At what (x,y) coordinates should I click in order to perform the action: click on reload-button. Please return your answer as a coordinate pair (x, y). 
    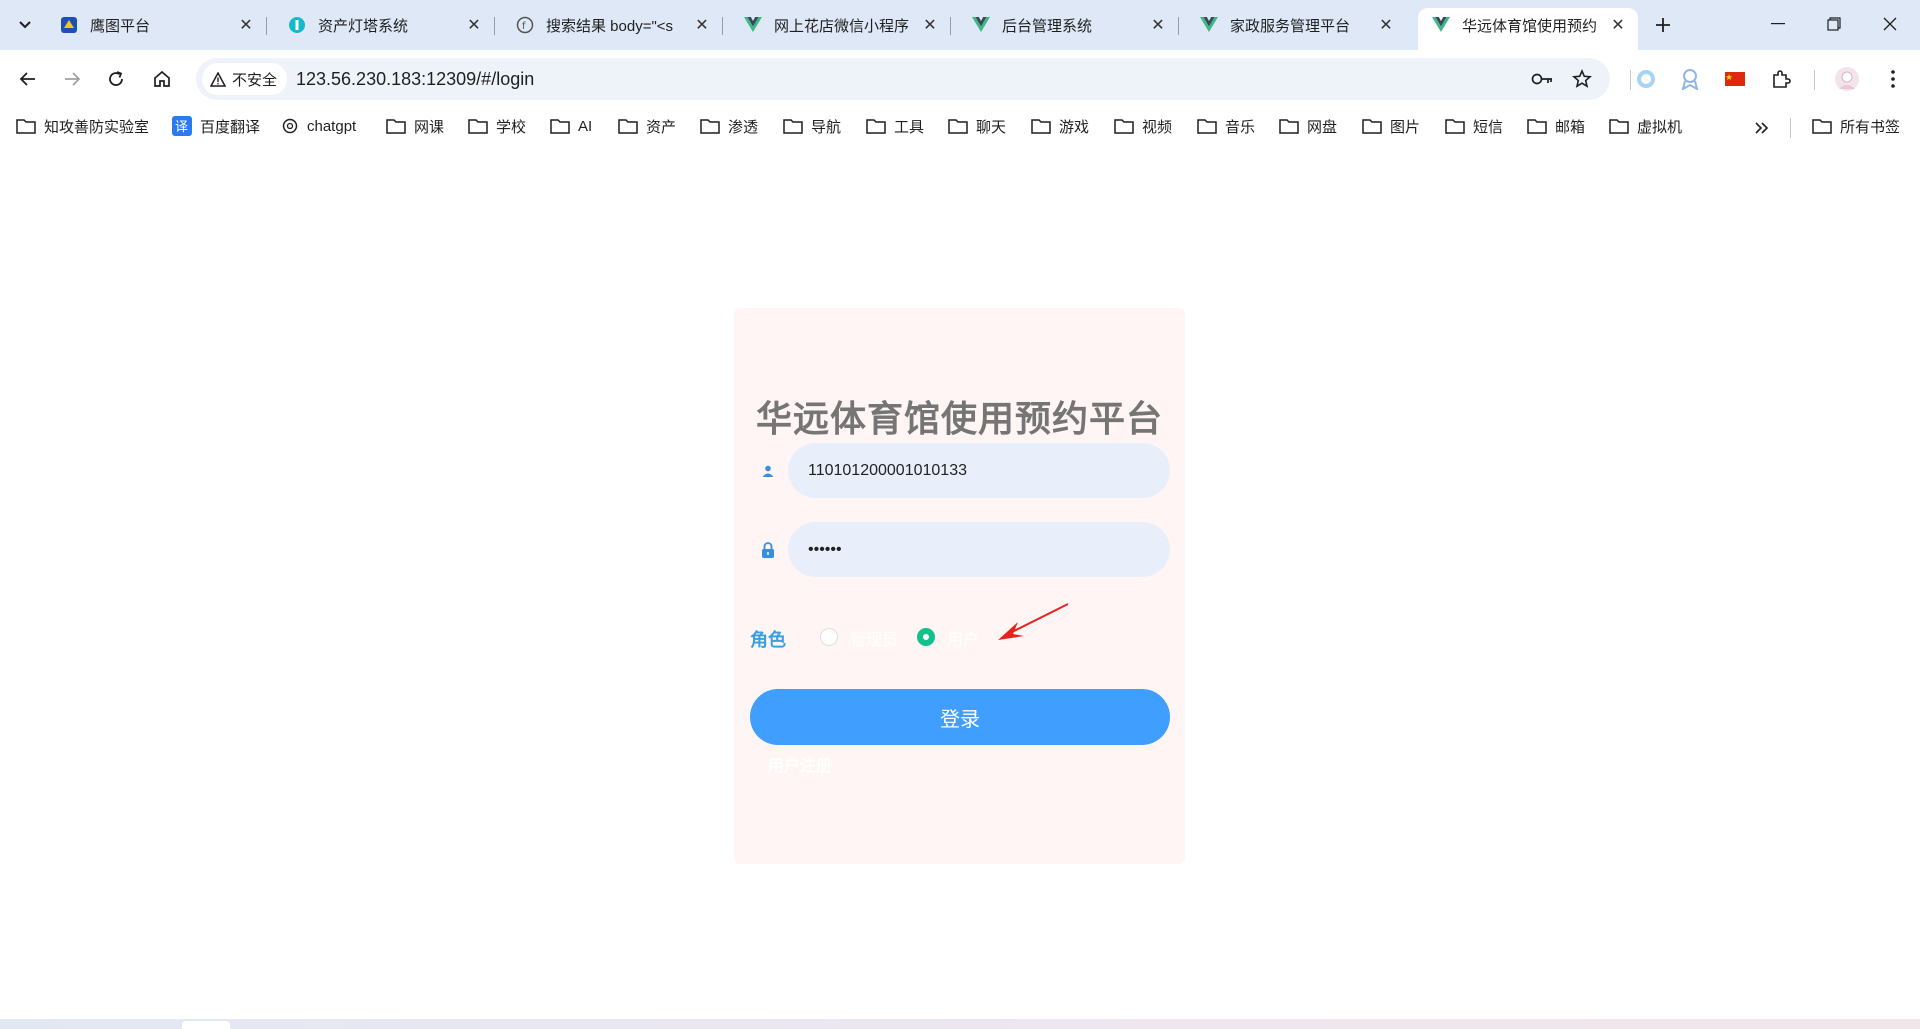
    Looking at the image, I should click on (116, 79).